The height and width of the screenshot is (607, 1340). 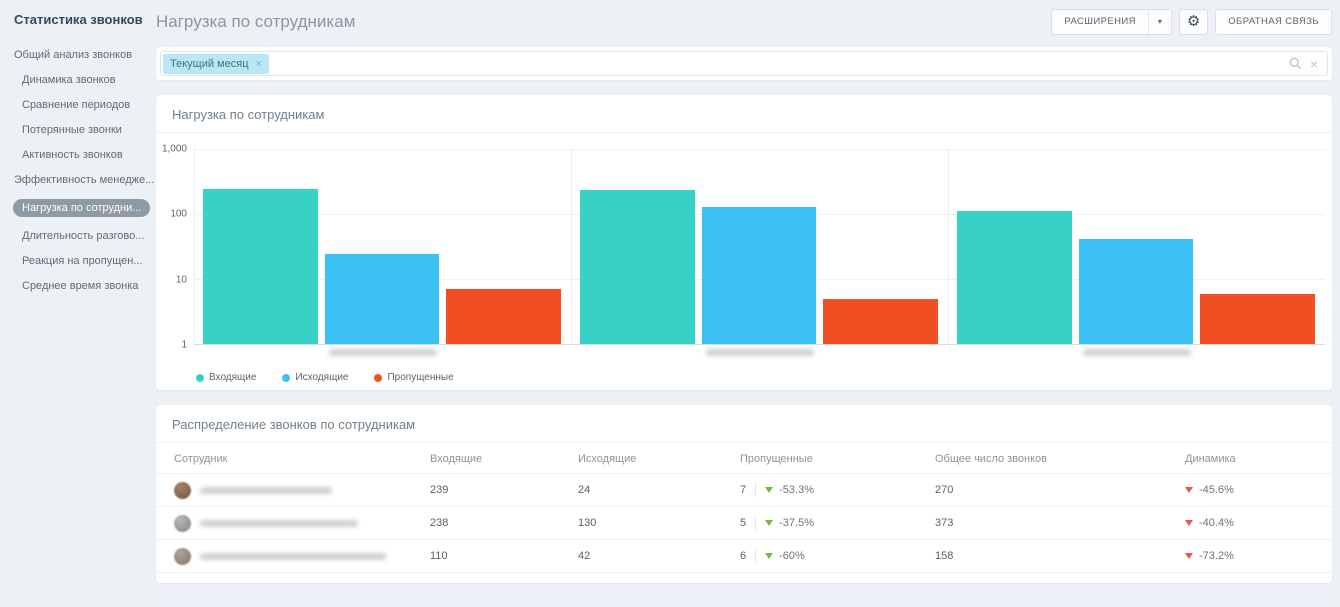 What do you see at coordinates (504, 459) in the screenshot?
I see `column-header: Входящие` at bounding box center [504, 459].